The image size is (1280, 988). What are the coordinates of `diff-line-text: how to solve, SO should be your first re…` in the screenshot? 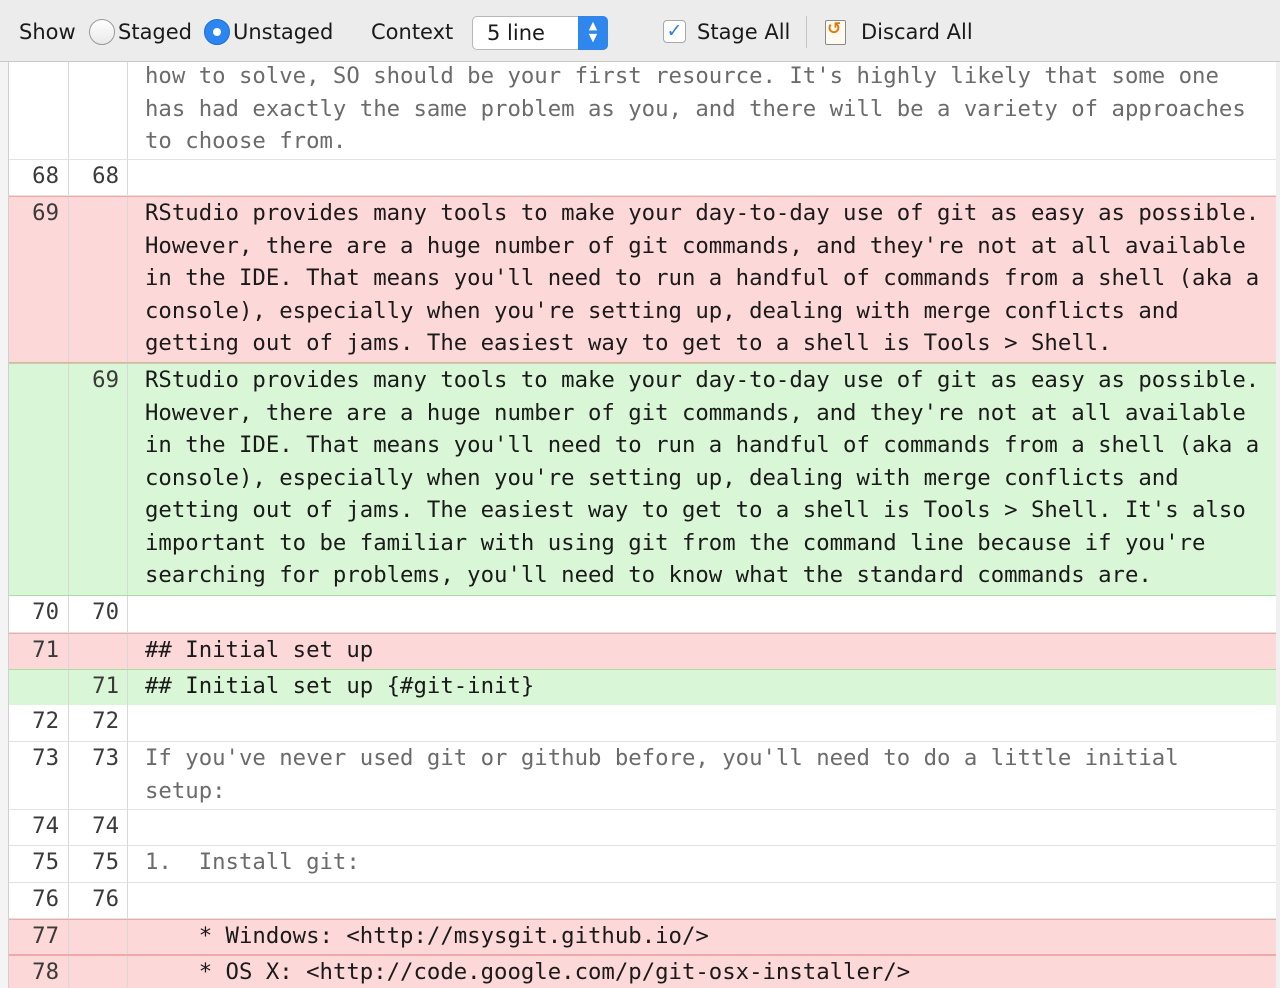 It's located at (702, 108).